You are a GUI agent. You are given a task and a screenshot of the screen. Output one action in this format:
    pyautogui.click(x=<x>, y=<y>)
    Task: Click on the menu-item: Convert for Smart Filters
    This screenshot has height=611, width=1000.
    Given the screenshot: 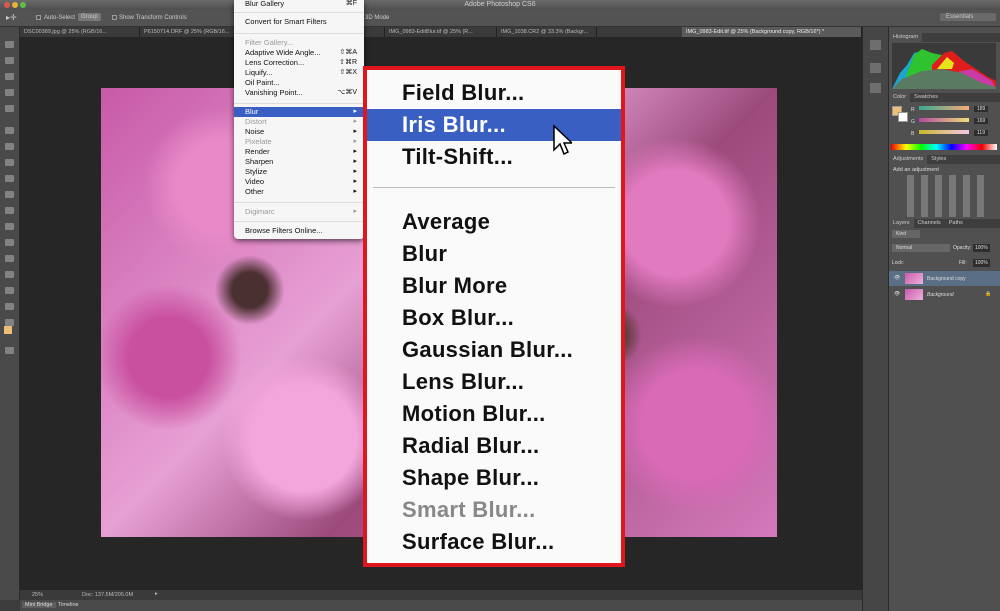 What is the action you would take?
    pyautogui.click(x=299, y=22)
    